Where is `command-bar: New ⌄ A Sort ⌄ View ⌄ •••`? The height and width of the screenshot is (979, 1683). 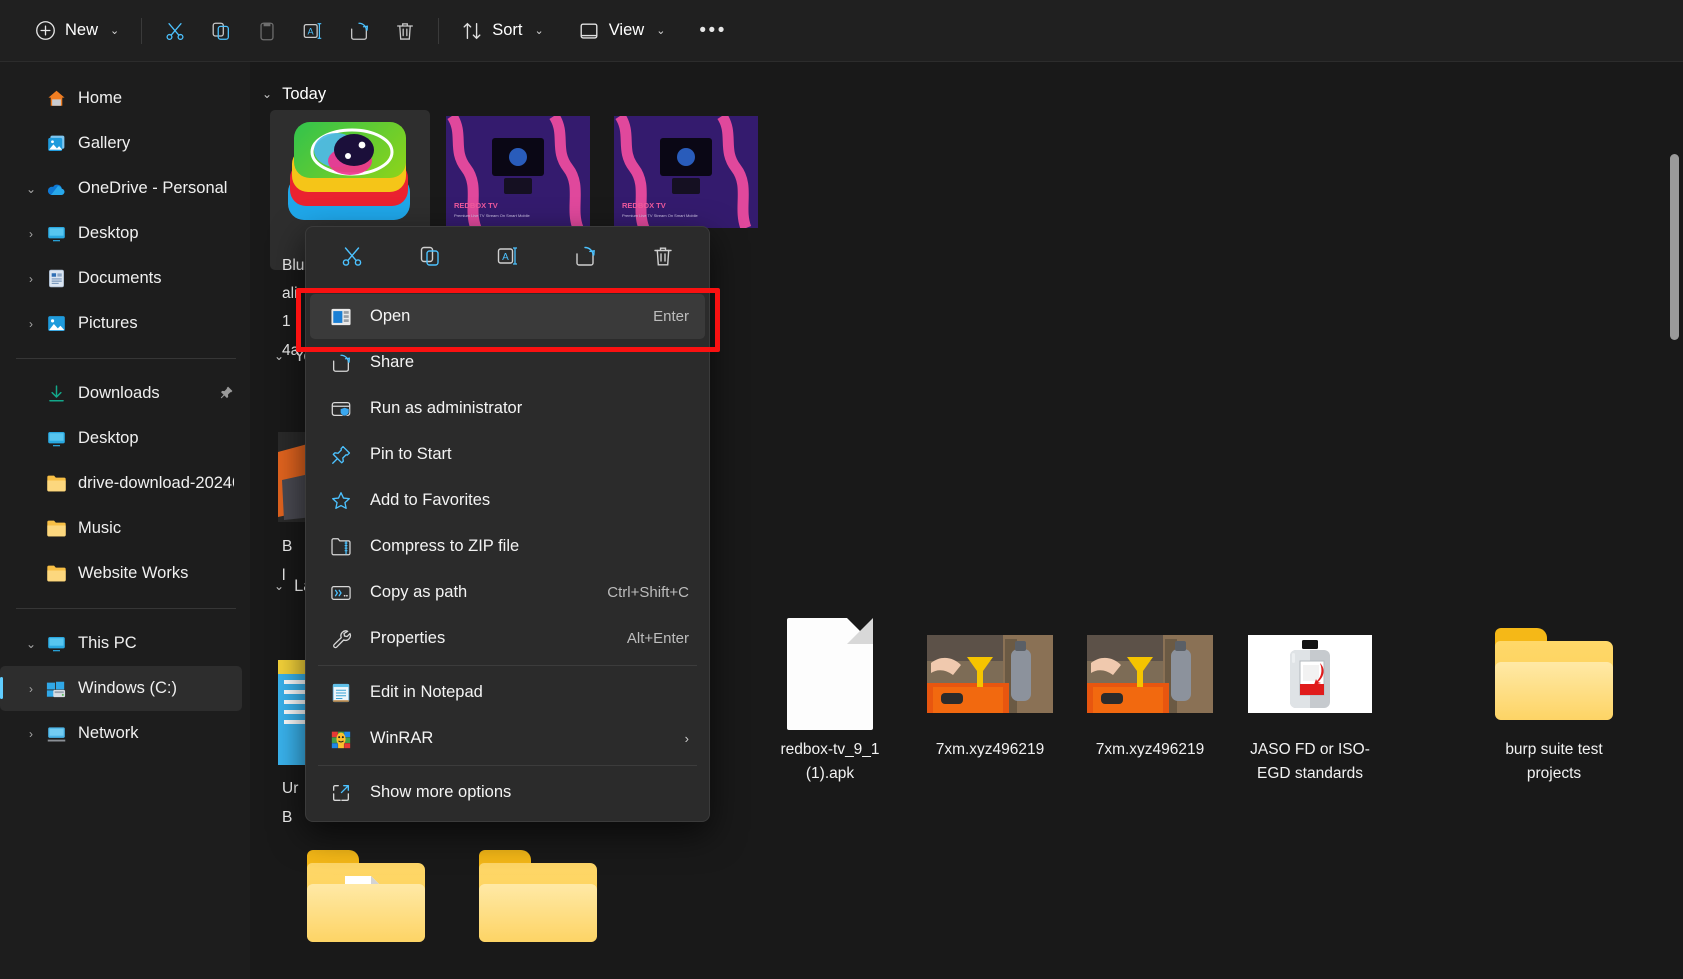
command-bar: New ⌄ A Sort ⌄ View ⌄ ••• is located at coordinates (841, 31).